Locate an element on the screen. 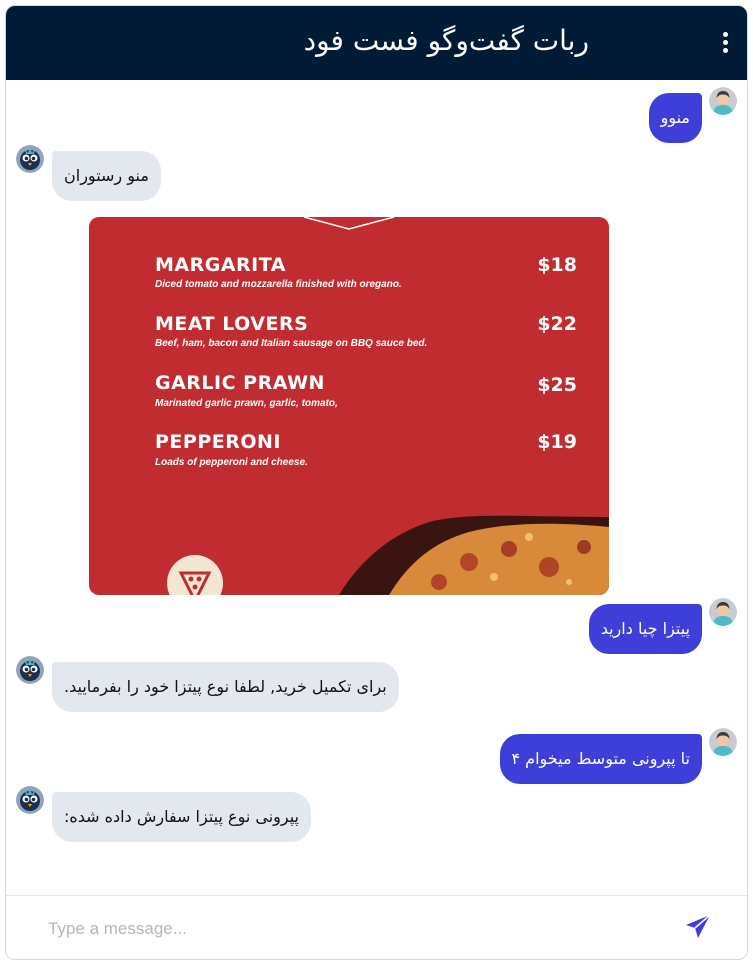  menu-item-name: PEPPERONI is located at coordinates (218, 442).